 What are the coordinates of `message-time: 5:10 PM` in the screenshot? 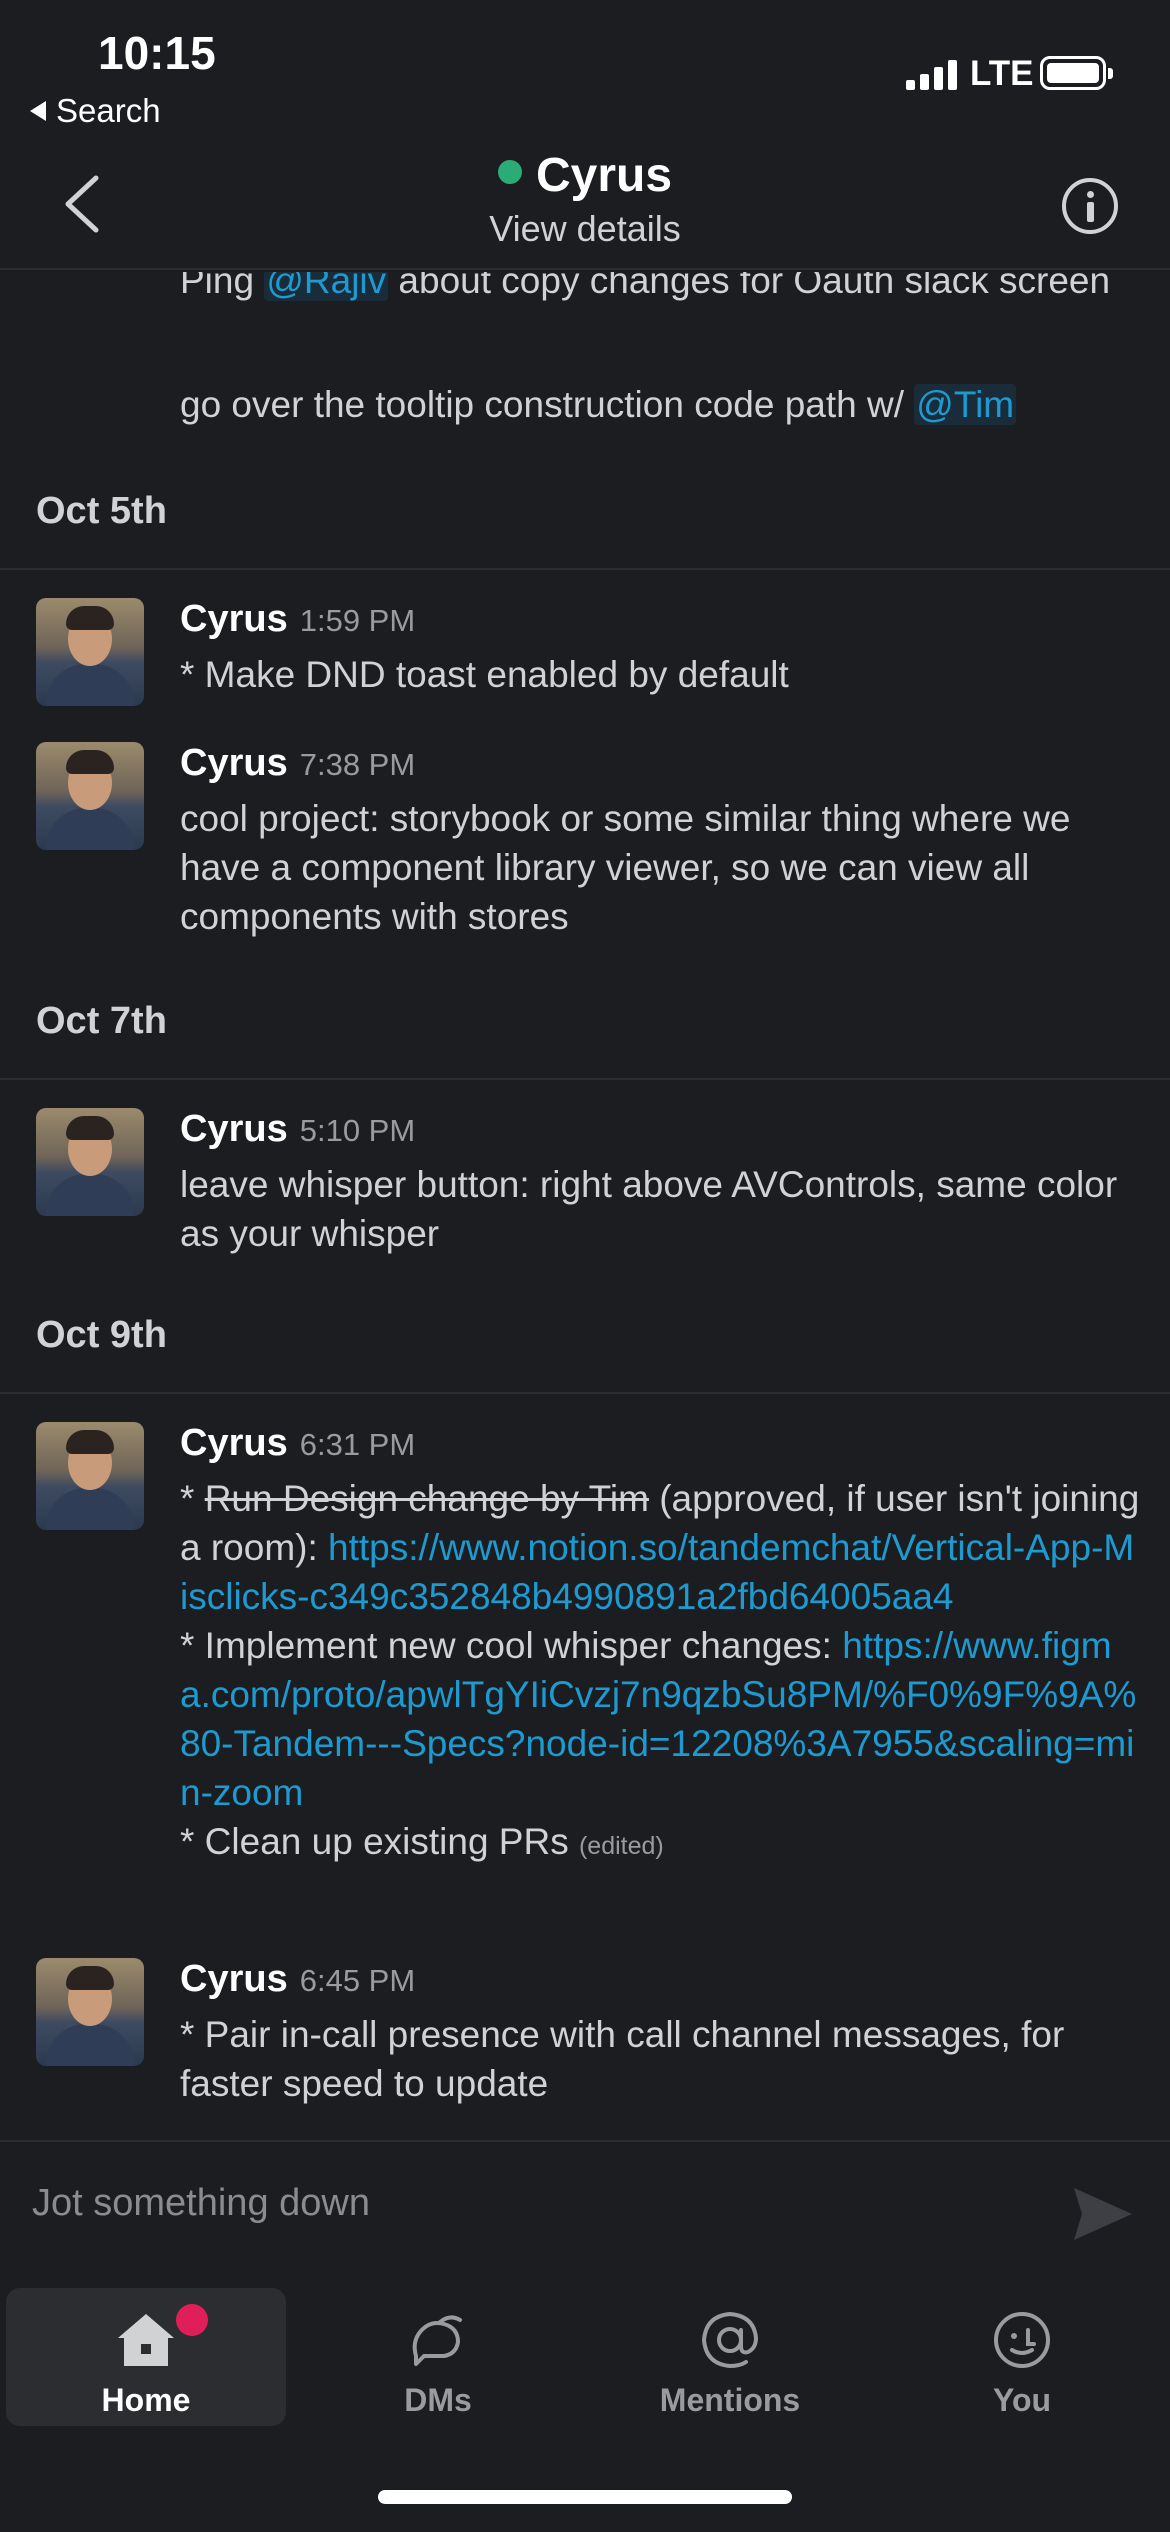 It's located at (357, 1130).